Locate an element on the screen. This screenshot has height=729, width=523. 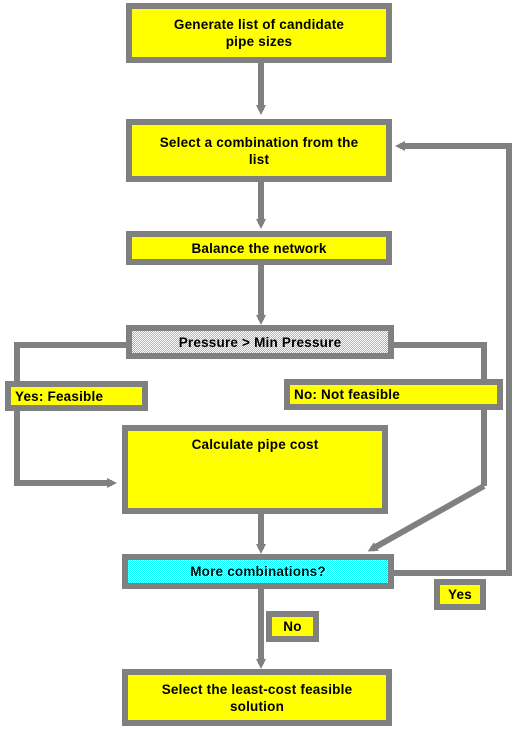
node-more-combinations: More combinations? is located at coordinates (258, 571).